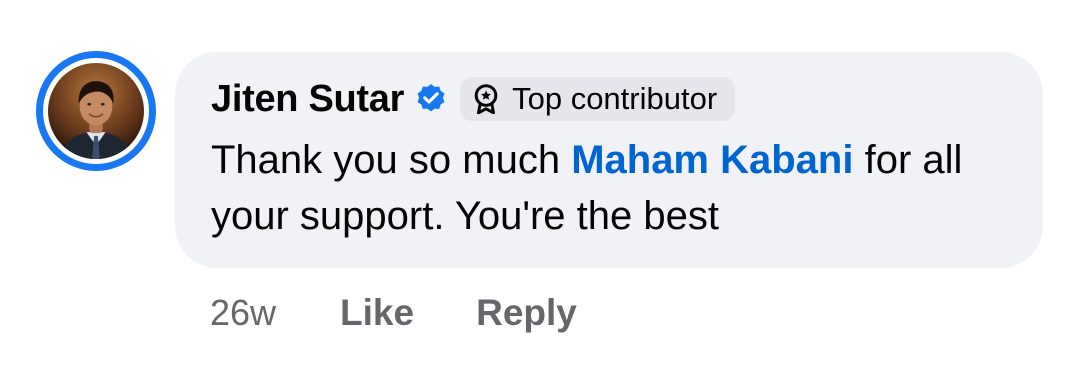  Describe the element at coordinates (615, 98) in the screenshot. I see `badge-label: Top contributor` at that location.